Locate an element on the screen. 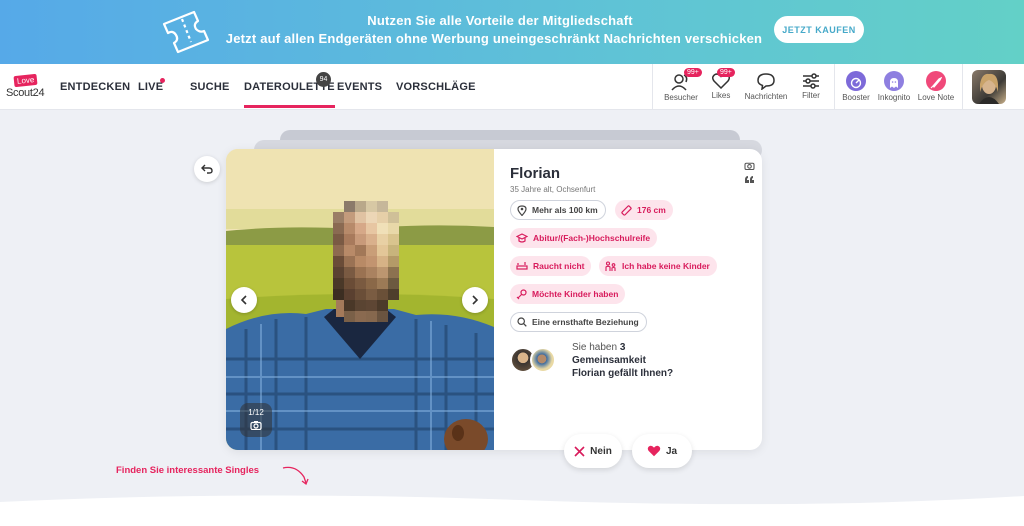 Image resolution: width=1024 pixels, height=526 pixels. prev-photo-button is located at coordinates (244, 300).